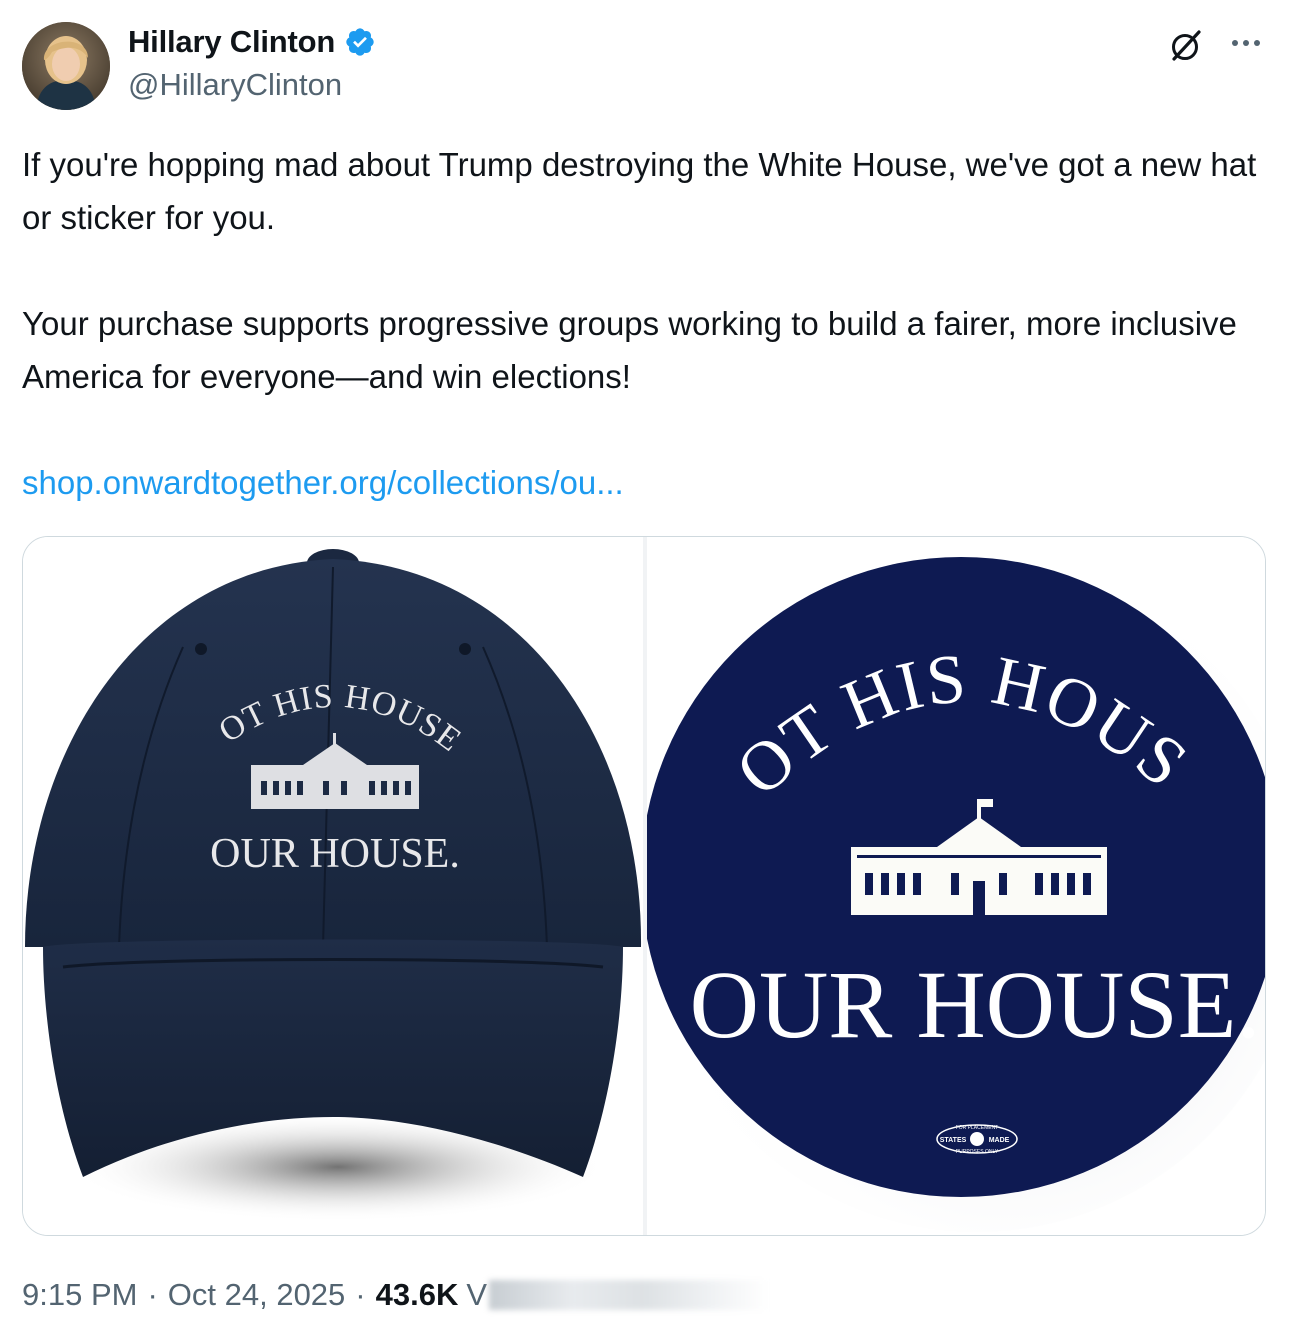 The image size is (1296, 1332). Describe the element at coordinates (235, 85) in the screenshot. I see `author-handle: @HillaryClinton` at that location.